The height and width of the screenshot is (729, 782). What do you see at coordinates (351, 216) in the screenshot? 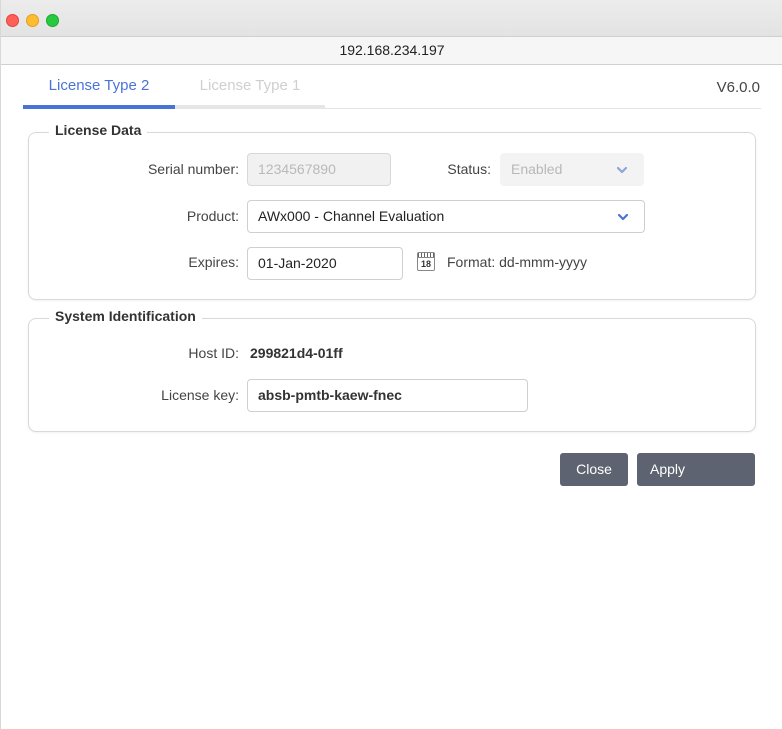
I see `product-value: AWx000 - Channel Evaluation` at bounding box center [351, 216].